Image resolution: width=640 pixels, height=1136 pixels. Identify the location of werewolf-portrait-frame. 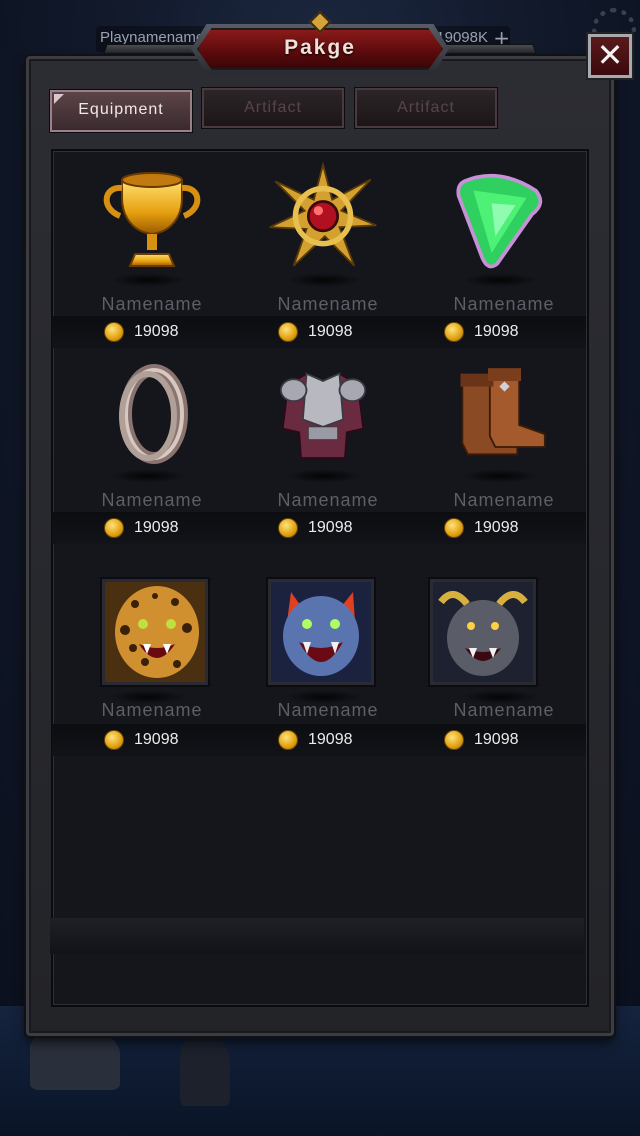
(321, 632).